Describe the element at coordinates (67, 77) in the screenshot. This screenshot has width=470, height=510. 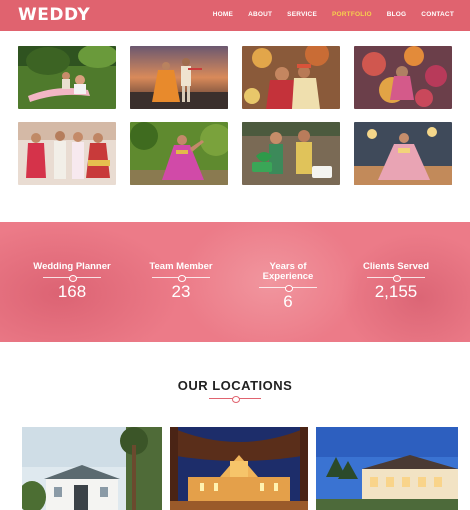
I see `couple-on-grass-photo` at that location.